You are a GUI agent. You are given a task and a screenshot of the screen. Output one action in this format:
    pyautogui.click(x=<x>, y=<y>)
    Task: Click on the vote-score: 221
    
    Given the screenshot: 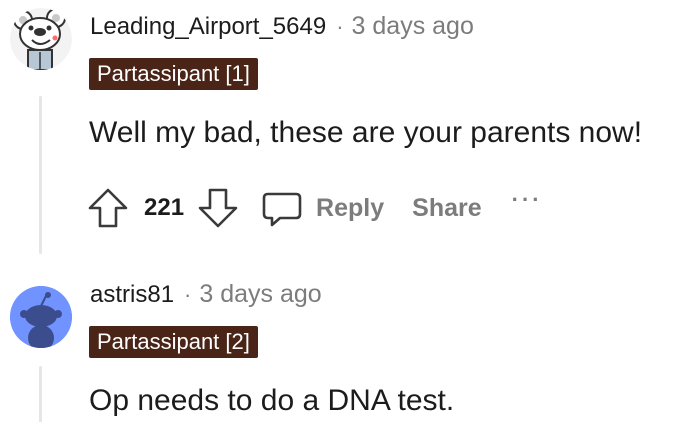 What is the action you would take?
    pyautogui.click(x=164, y=207)
    